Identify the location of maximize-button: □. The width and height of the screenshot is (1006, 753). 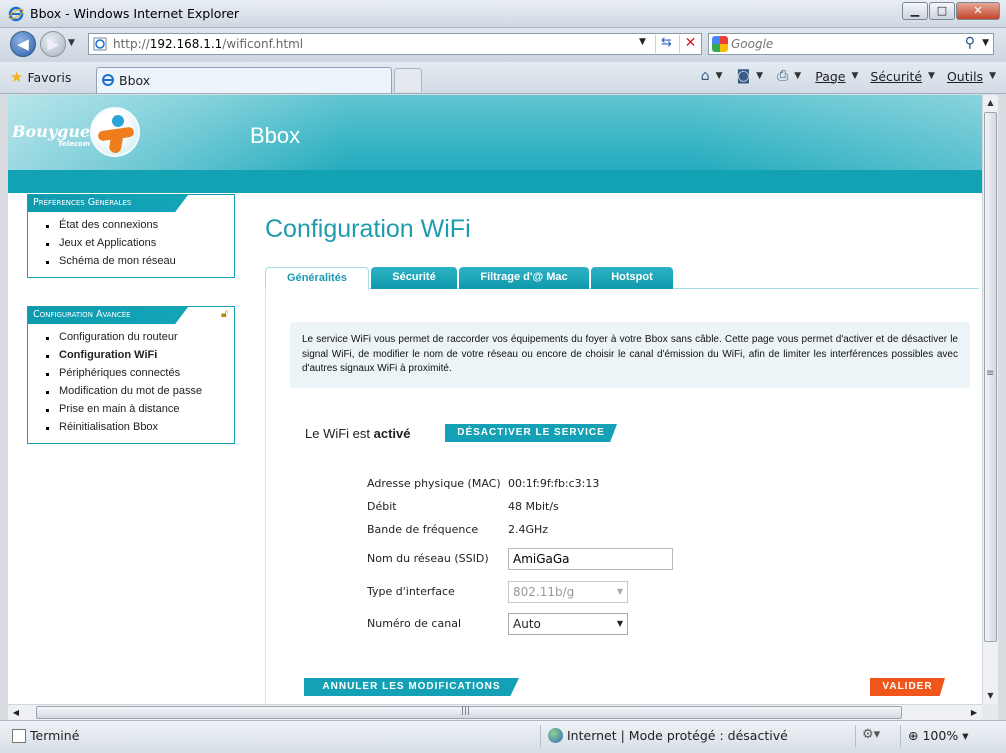
(942, 11).